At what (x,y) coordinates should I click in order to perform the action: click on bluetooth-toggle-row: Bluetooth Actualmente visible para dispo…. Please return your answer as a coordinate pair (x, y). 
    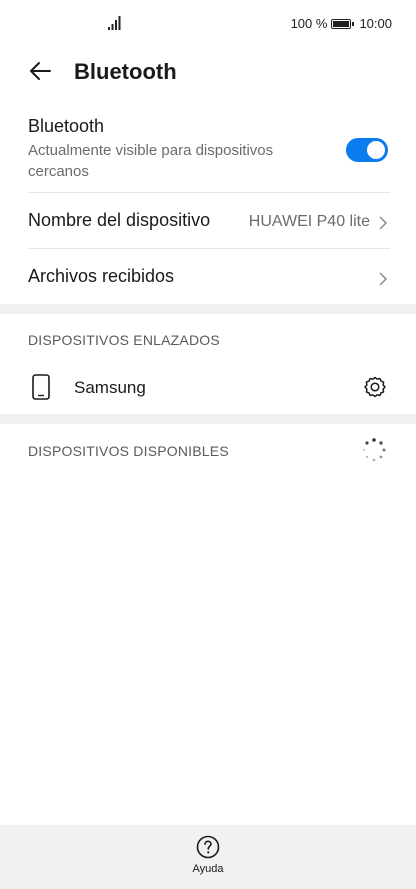
    Looking at the image, I should click on (209, 150).